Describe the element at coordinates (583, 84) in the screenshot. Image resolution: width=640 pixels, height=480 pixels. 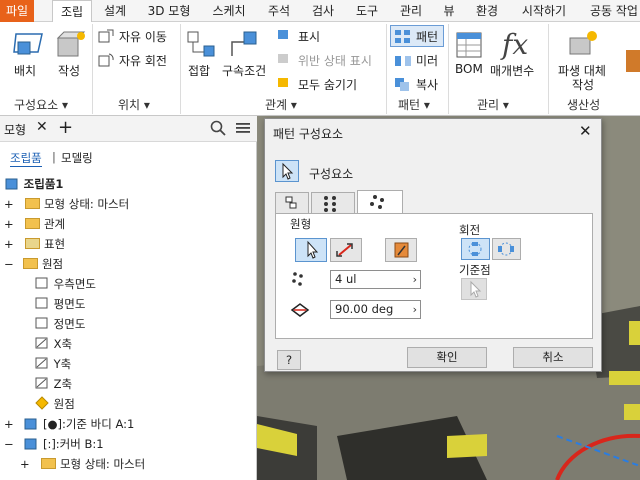
I see `derive-substitute-create-label: 작성` at that location.